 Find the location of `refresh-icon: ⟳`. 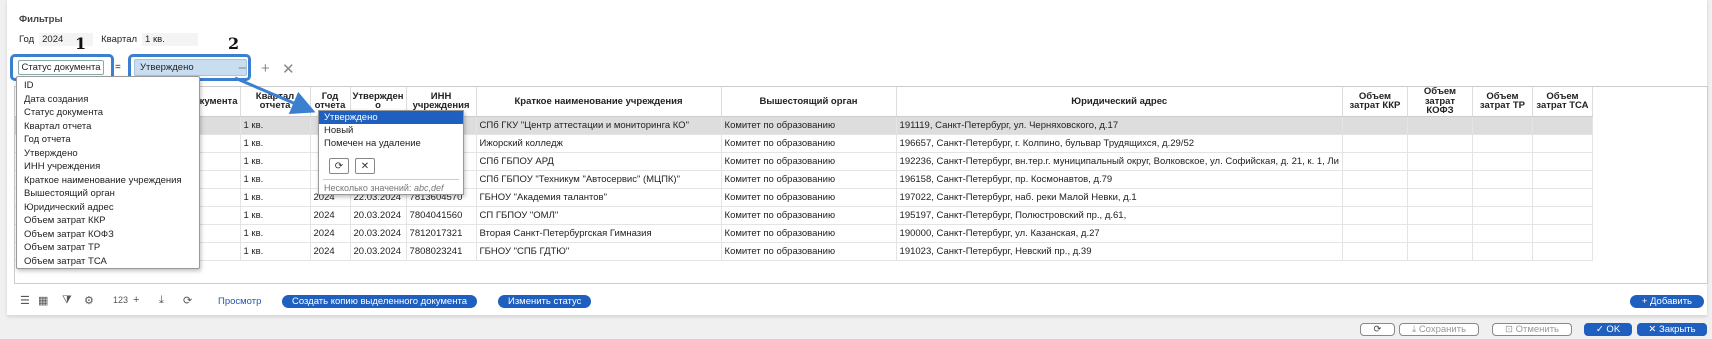

refresh-icon: ⟳ is located at coordinates (187, 300).